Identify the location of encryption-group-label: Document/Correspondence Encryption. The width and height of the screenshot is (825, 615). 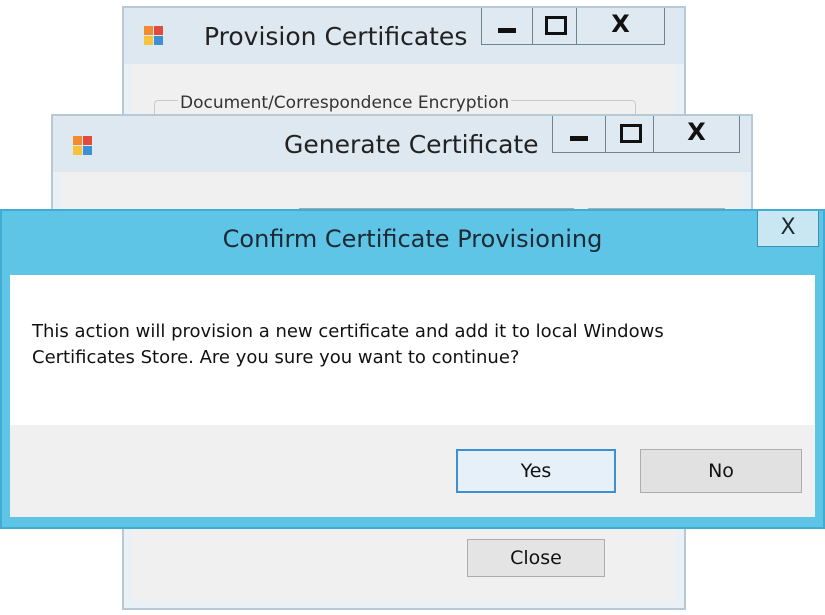
(345, 103).